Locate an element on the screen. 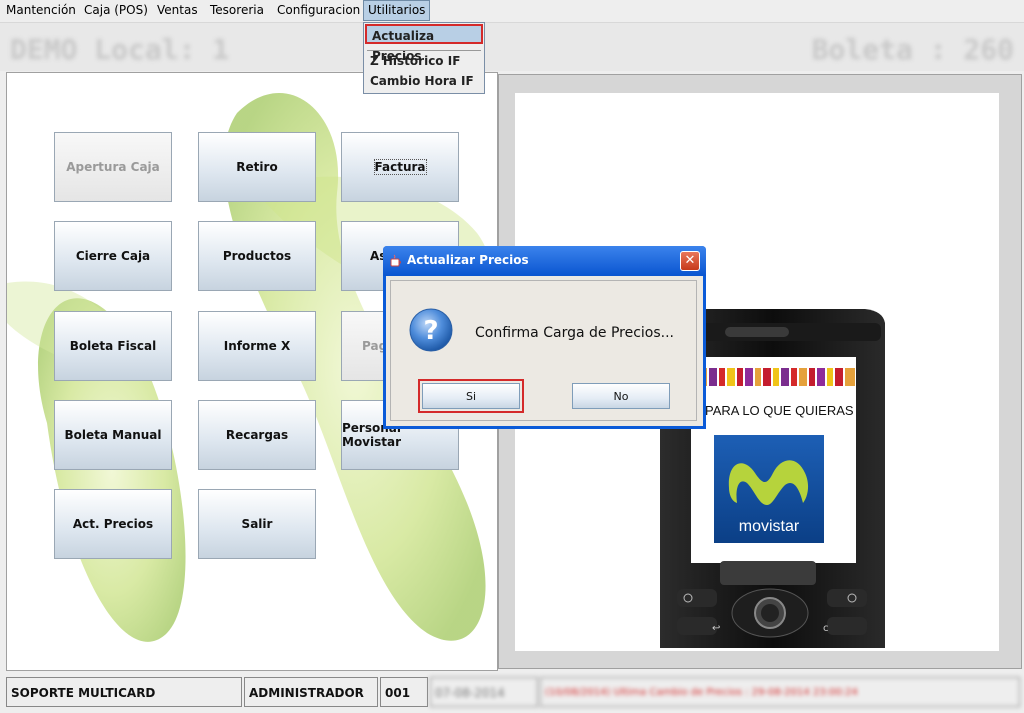 Image resolution: width=1024 pixels, height=713 pixels. act-precios-label: Act. Precios is located at coordinates (113, 524).